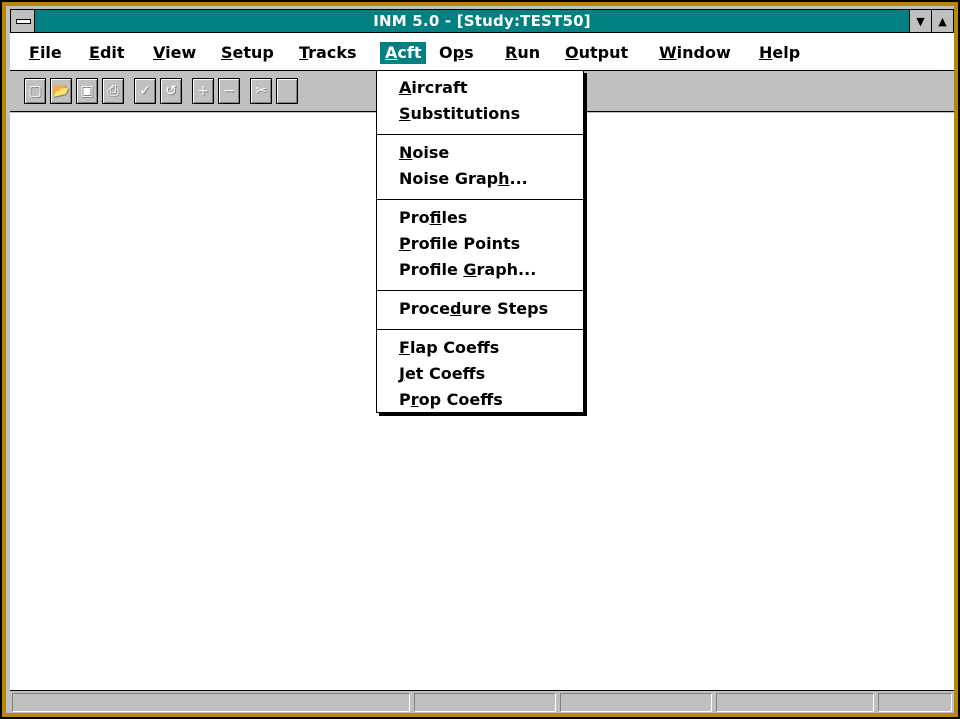 The height and width of the screenshot is (719, 960). I want to click on maximize-button: ▲, so click(942, 21).